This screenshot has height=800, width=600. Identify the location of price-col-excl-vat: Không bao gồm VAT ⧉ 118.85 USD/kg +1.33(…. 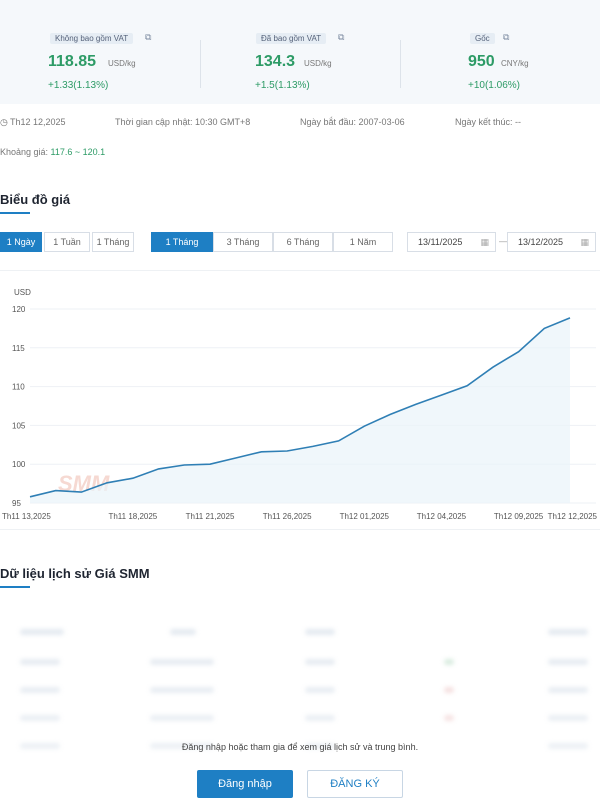
(100, 52).